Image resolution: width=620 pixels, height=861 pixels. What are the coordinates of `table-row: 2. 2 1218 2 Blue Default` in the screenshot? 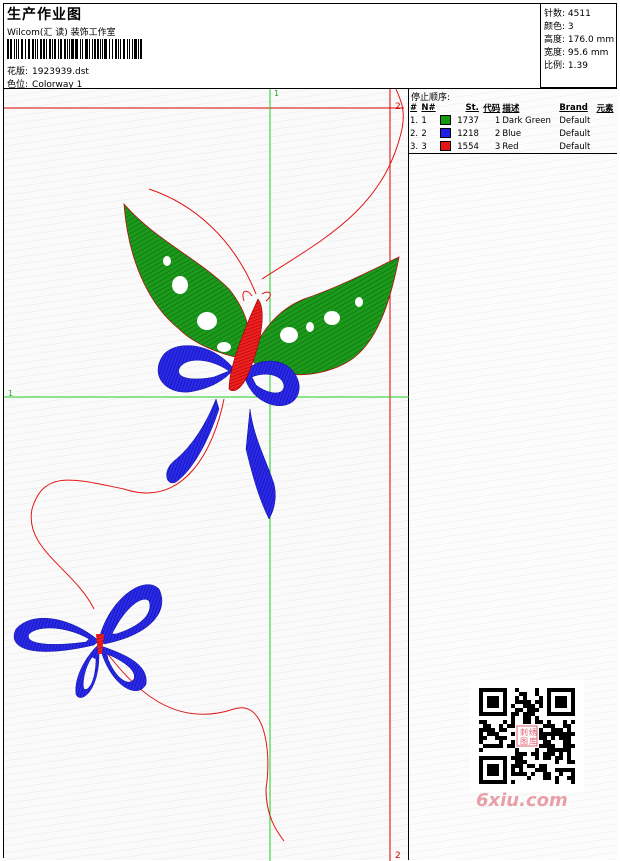 It's located at (513, 133).